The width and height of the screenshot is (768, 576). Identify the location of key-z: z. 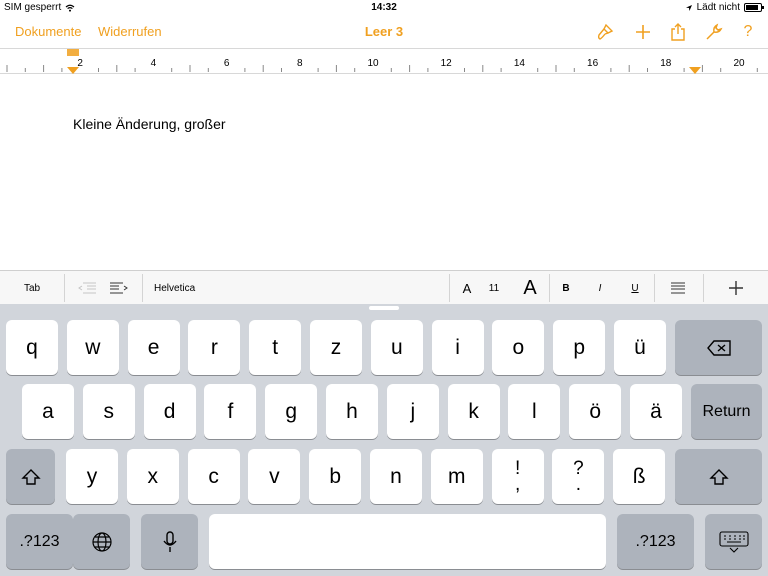
(336, 347).